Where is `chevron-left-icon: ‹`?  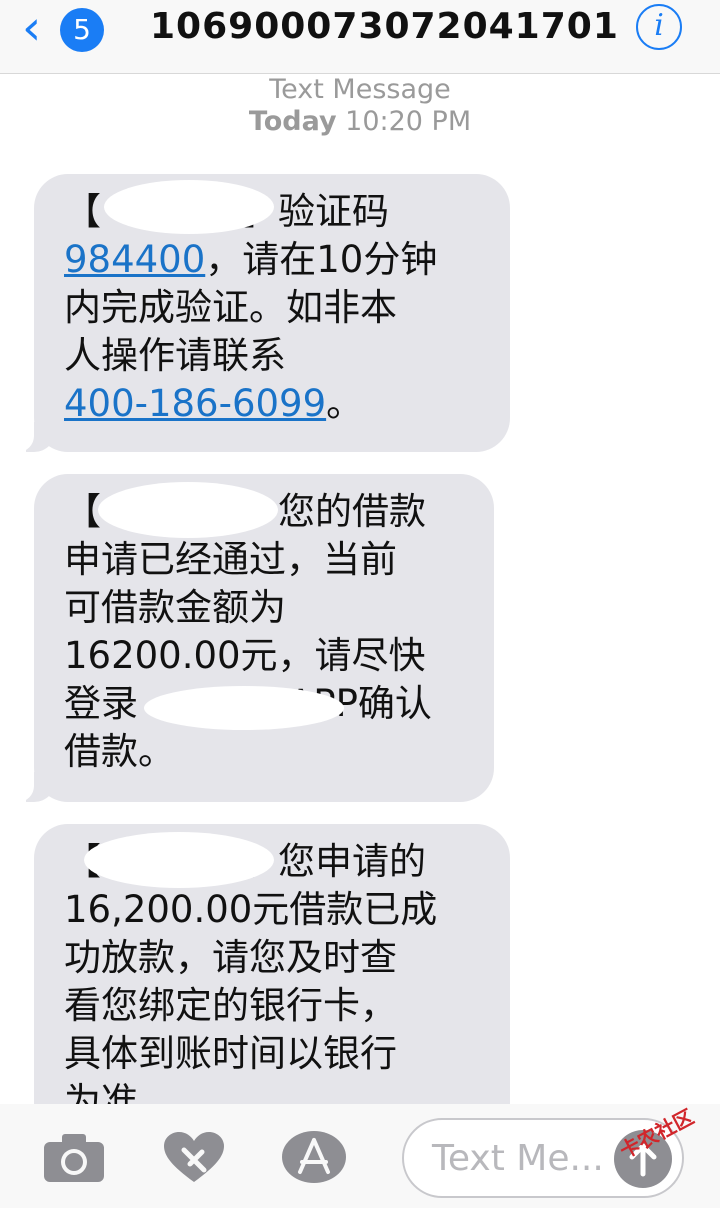
chevron-left-icon: ‹ is located at coordinates (32, 28).